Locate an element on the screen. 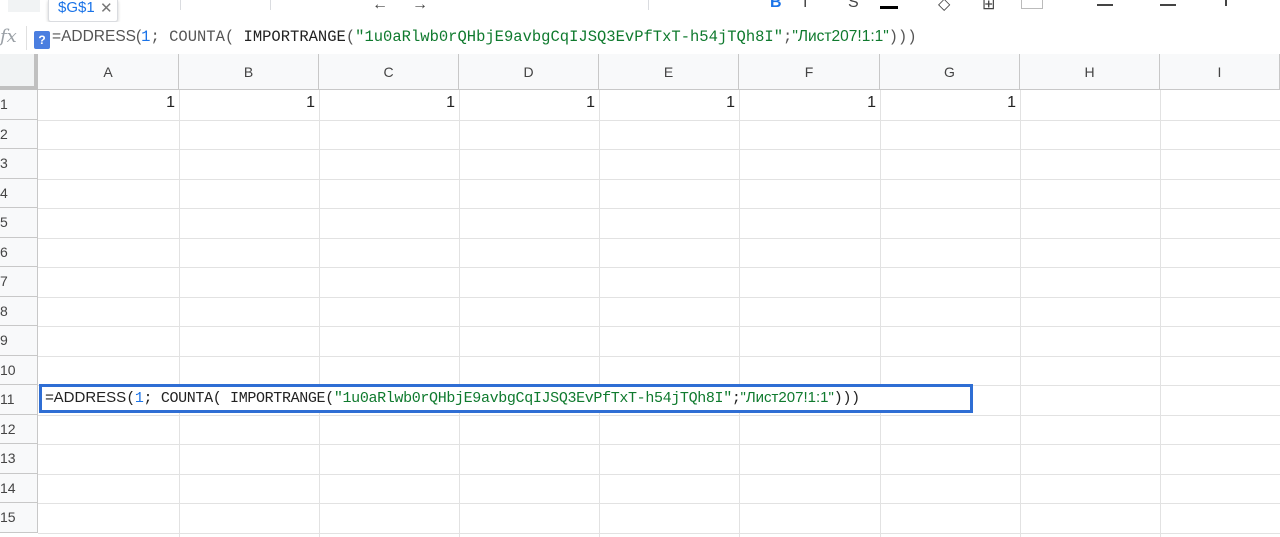  cell-d1: 1 is located at coordinates (527, 103).